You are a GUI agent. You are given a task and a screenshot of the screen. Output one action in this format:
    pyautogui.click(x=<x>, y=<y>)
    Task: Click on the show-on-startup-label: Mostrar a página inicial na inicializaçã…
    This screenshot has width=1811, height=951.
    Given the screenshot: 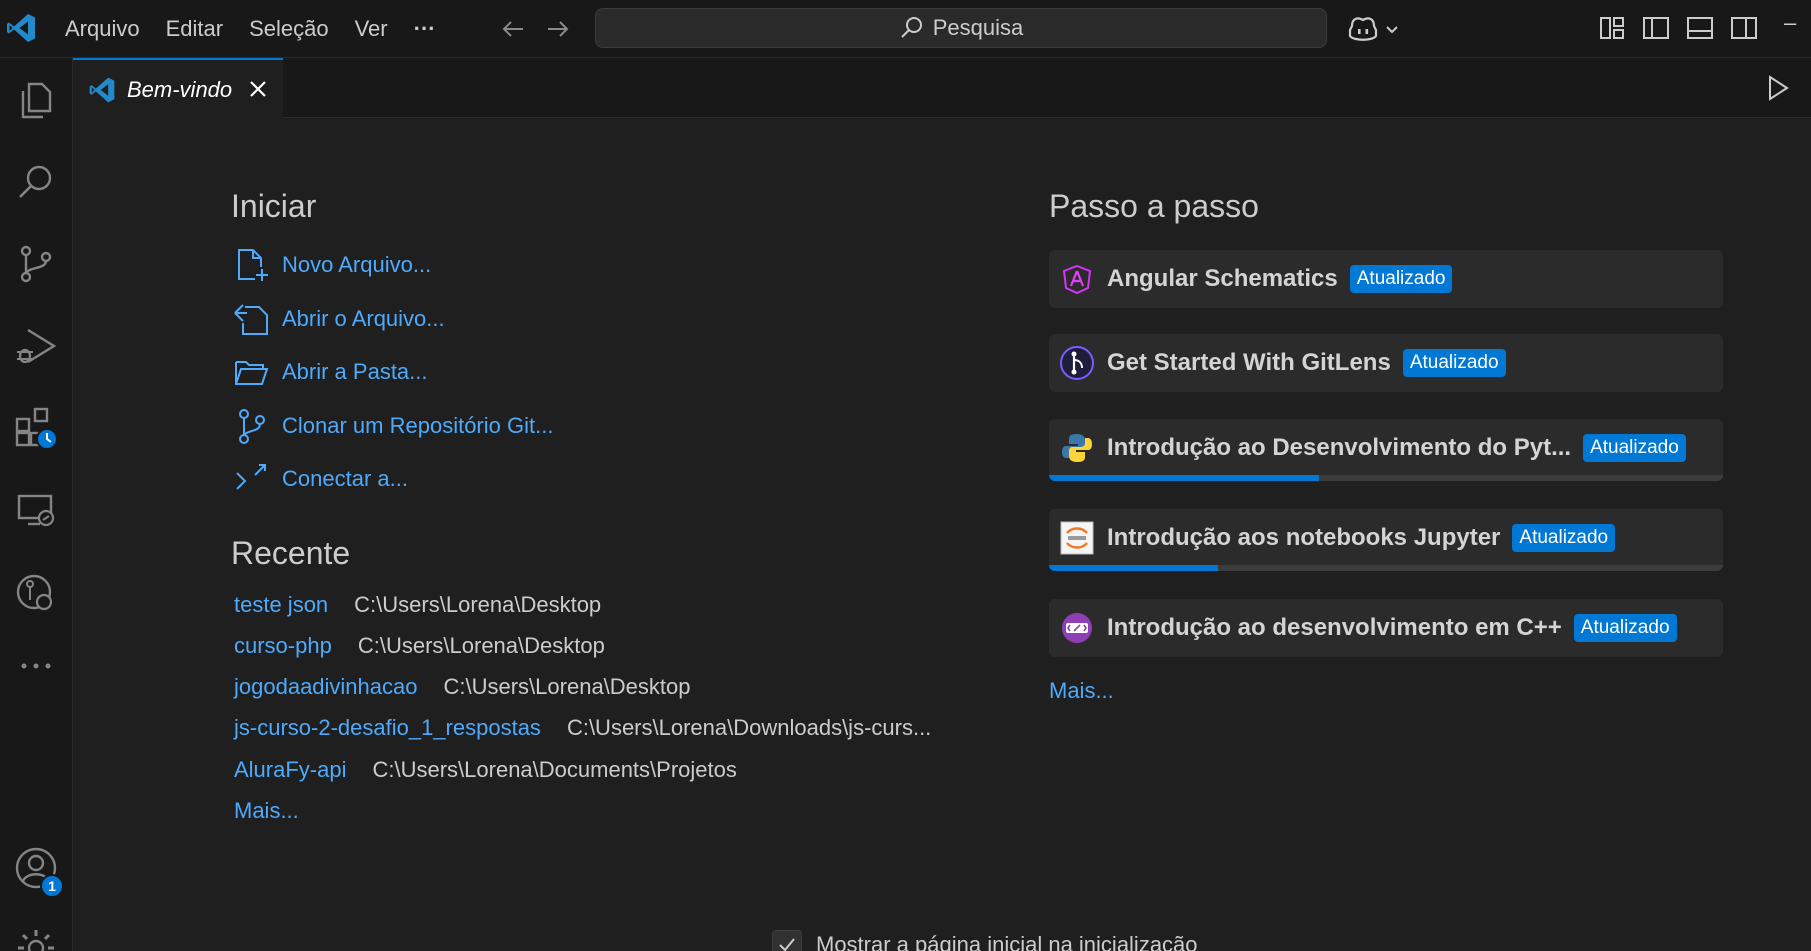 What is the action you would take?
    pyautogui.click(x=1007, y=941)
    